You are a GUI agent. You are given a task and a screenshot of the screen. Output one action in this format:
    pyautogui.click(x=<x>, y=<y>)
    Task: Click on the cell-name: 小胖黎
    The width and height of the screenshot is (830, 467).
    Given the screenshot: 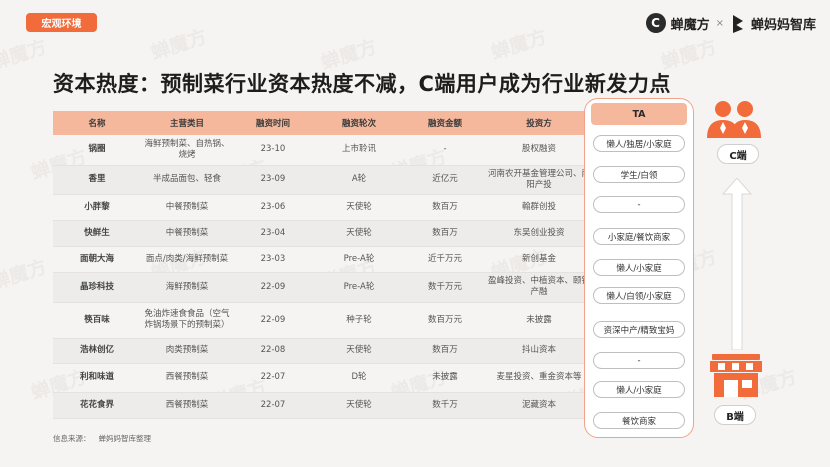 What is the action you would take?
    pyautogui.click(x=97, y=207)
    